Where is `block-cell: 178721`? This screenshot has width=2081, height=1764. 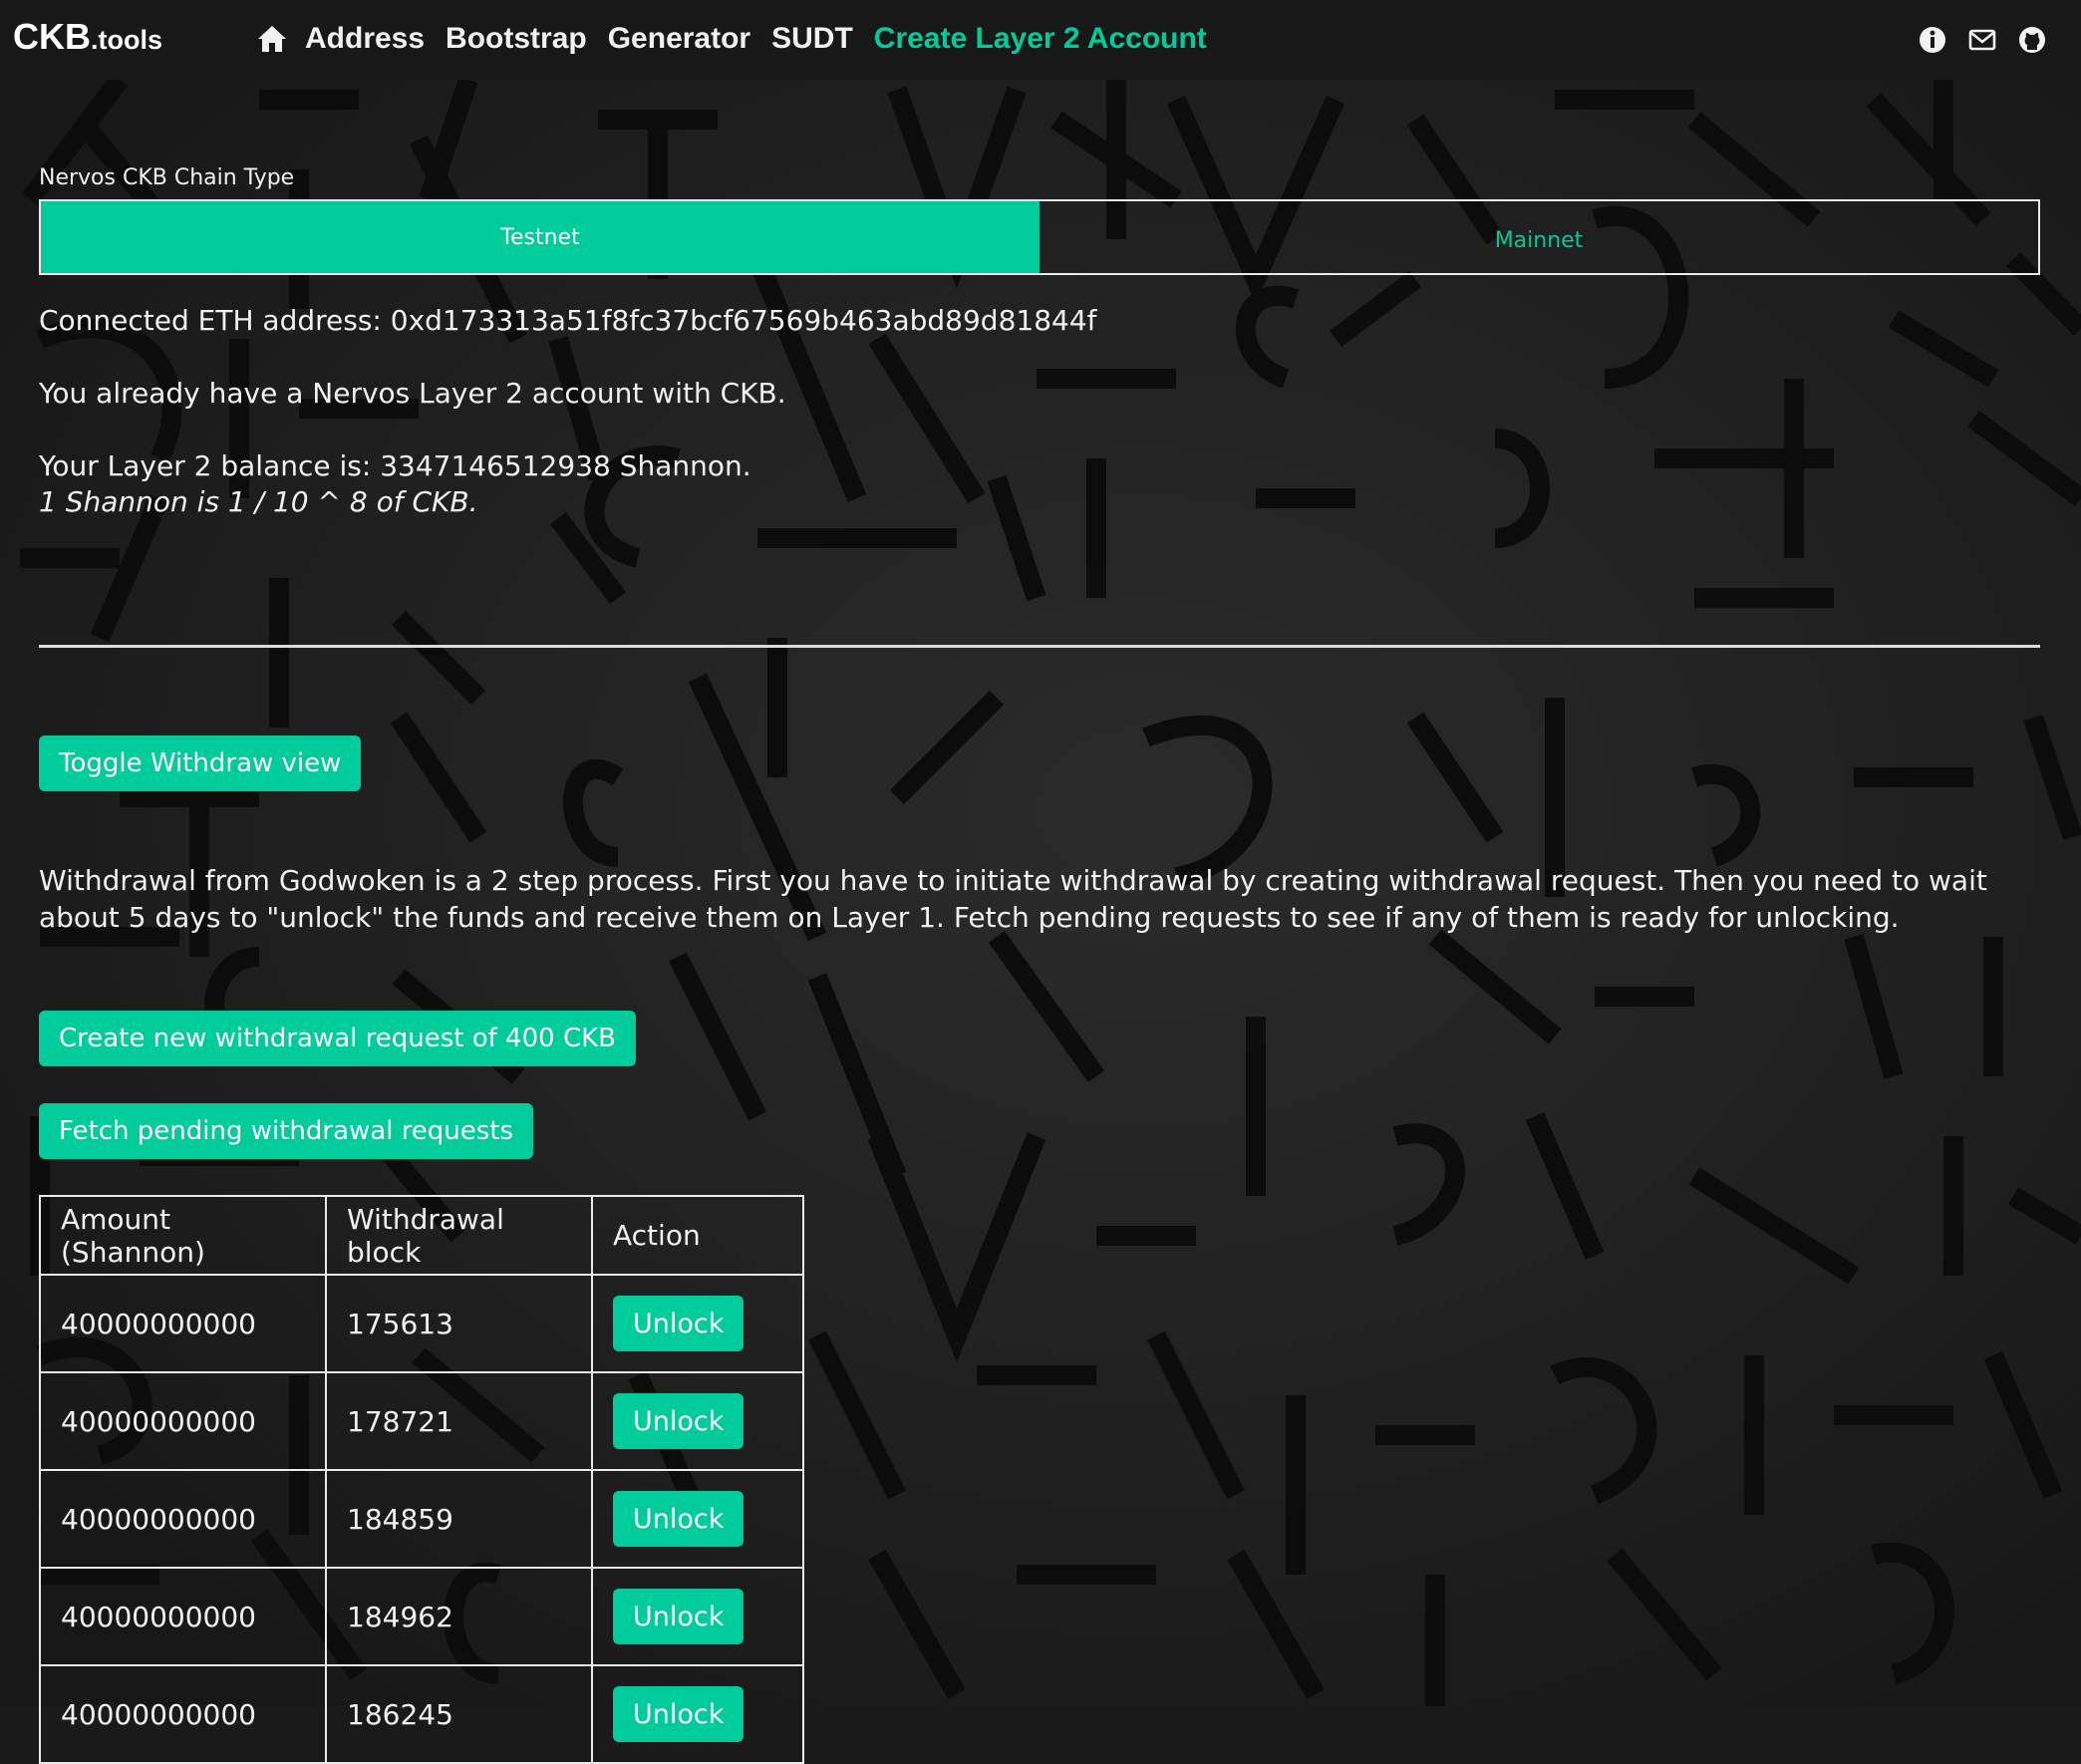 block-cell: 178721 is located at coordinates (459, 1421).